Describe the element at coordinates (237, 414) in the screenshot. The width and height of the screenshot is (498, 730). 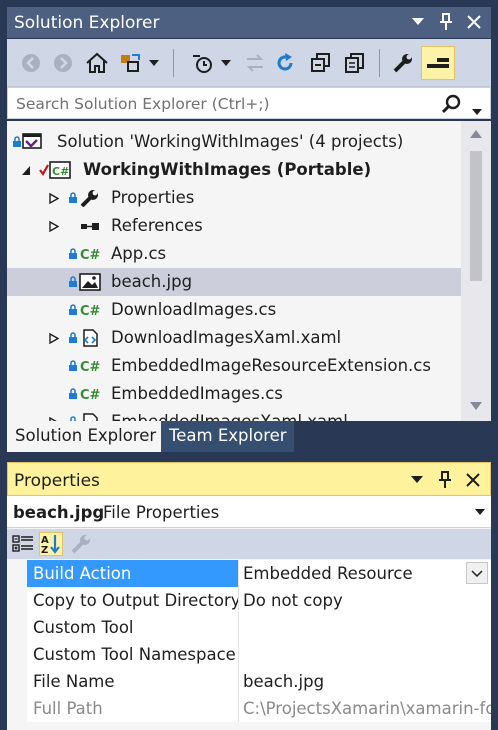
I see `tree-item-embeddedimagesxaml-xaml: EmbeddedImagesXaml.xaml` at that location.